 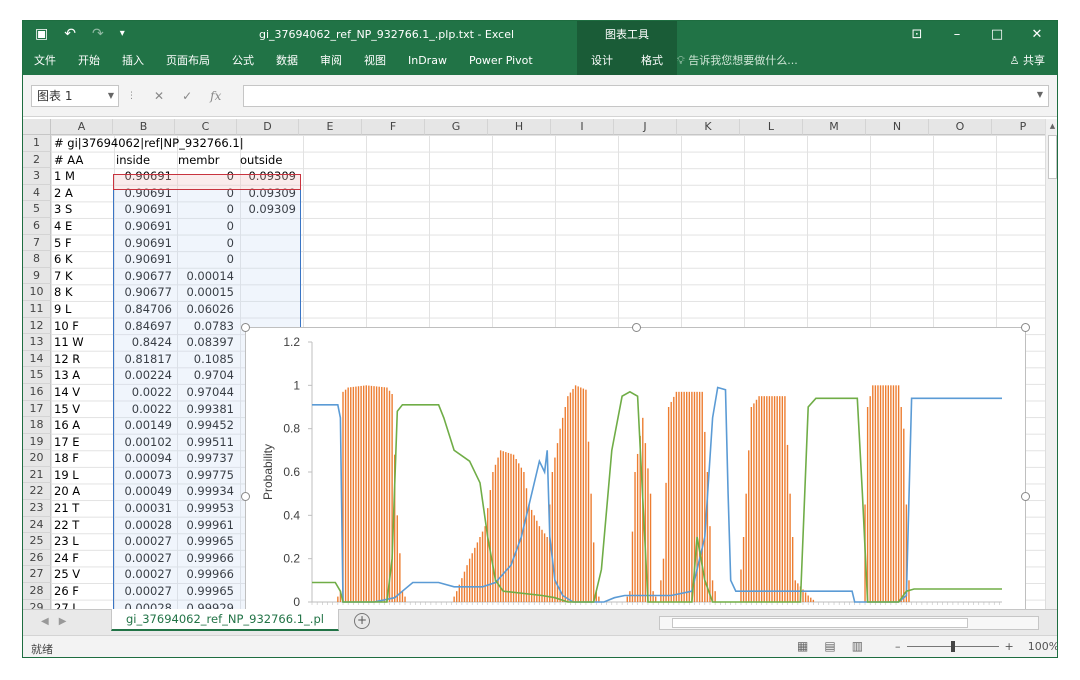 What do you see at coordinates (144, 127) in the screenshot?
I see `column-header: B` at bounding box center [144, 127].